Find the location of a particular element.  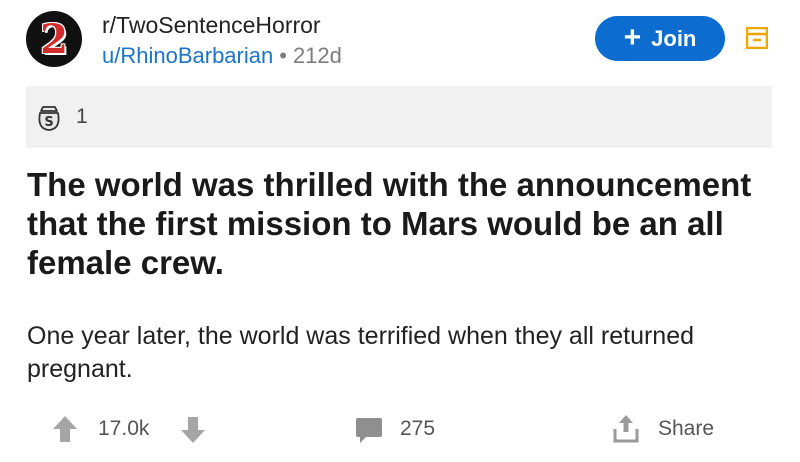

svg-text: S is located at coordinates (48, 122).